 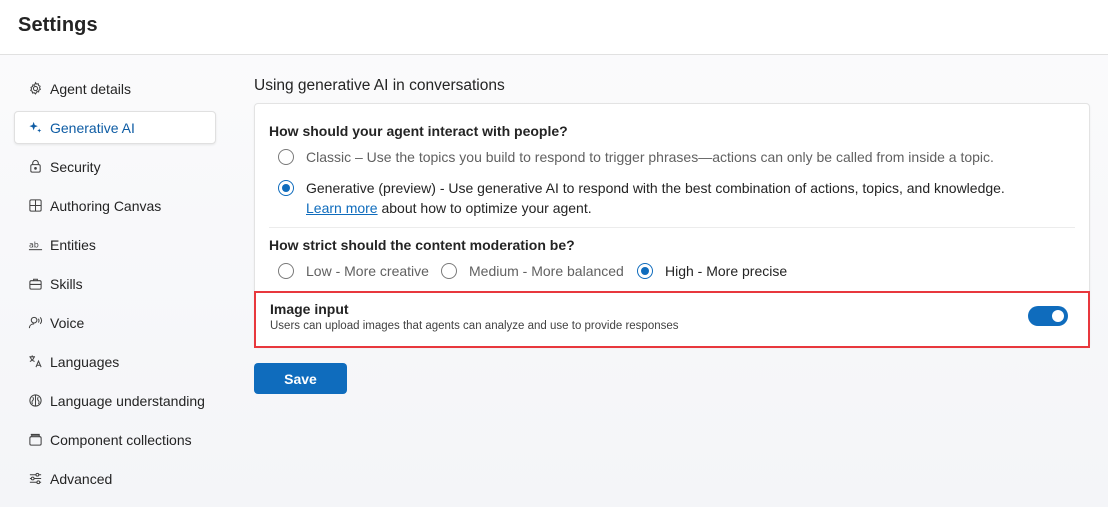 What do you see at coordinates (115, 478) in the screenshot?
I see `sidebar-item-advanced: Advanced` at bounding box center [115, 478].